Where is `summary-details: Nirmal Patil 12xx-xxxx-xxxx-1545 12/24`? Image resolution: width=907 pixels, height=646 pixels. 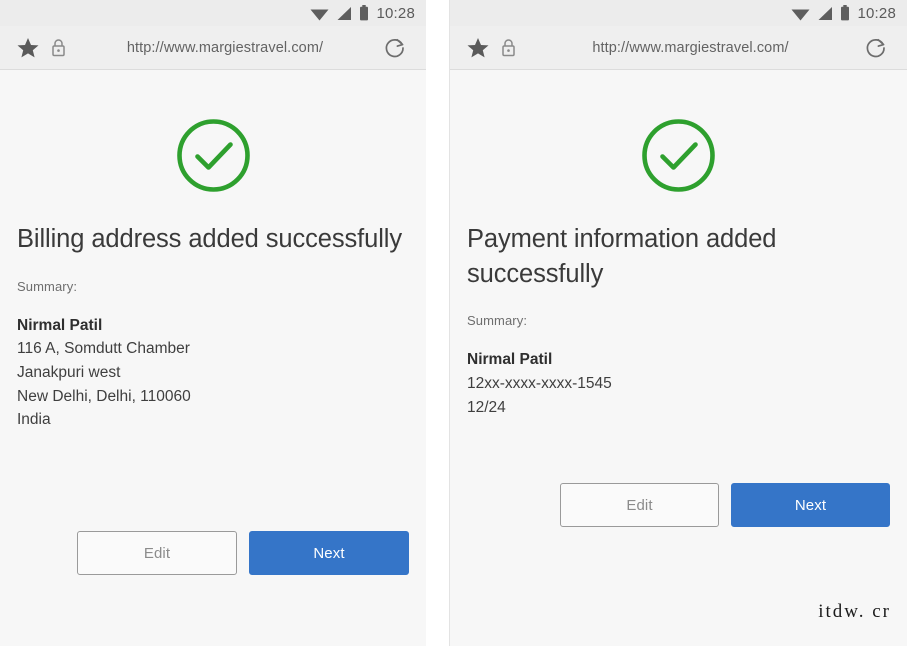 summary-details: Nirmal Patil 12xx-xxxx-xxxx-1545 12/24 is located at coordinates (678, 383).